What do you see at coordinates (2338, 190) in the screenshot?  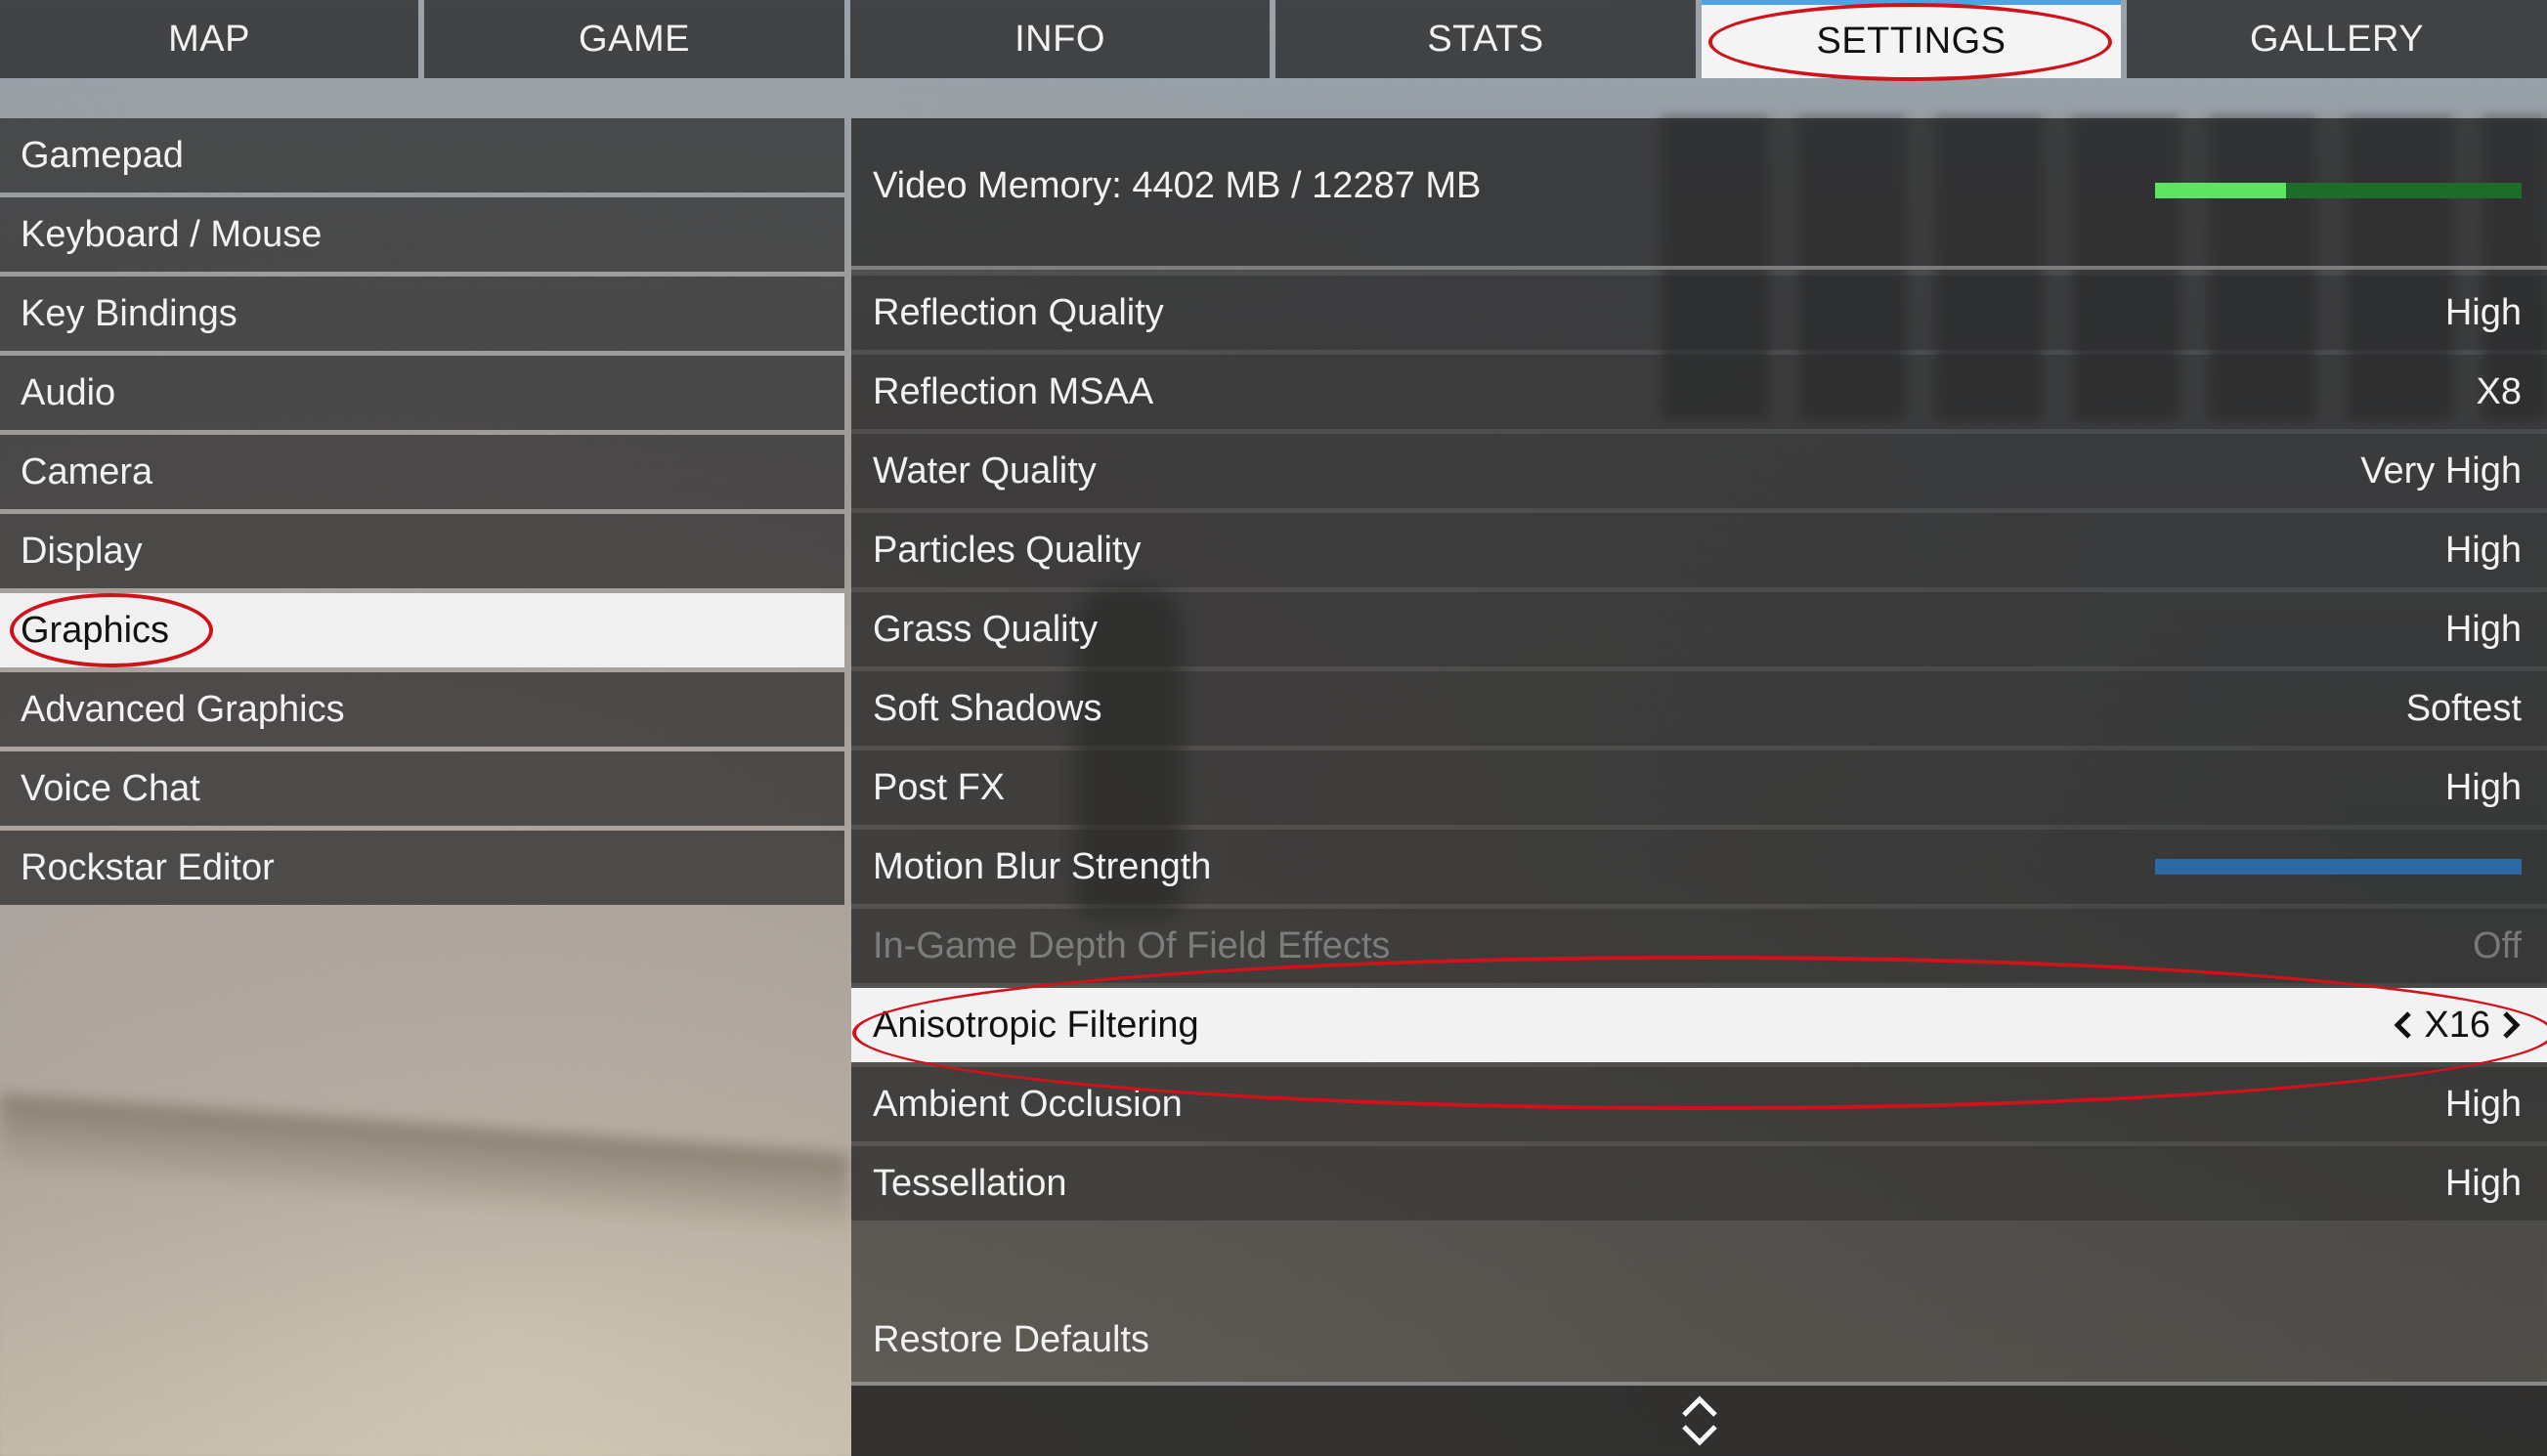 I see `video-memory-bar` at bounding box center [2338, 190].